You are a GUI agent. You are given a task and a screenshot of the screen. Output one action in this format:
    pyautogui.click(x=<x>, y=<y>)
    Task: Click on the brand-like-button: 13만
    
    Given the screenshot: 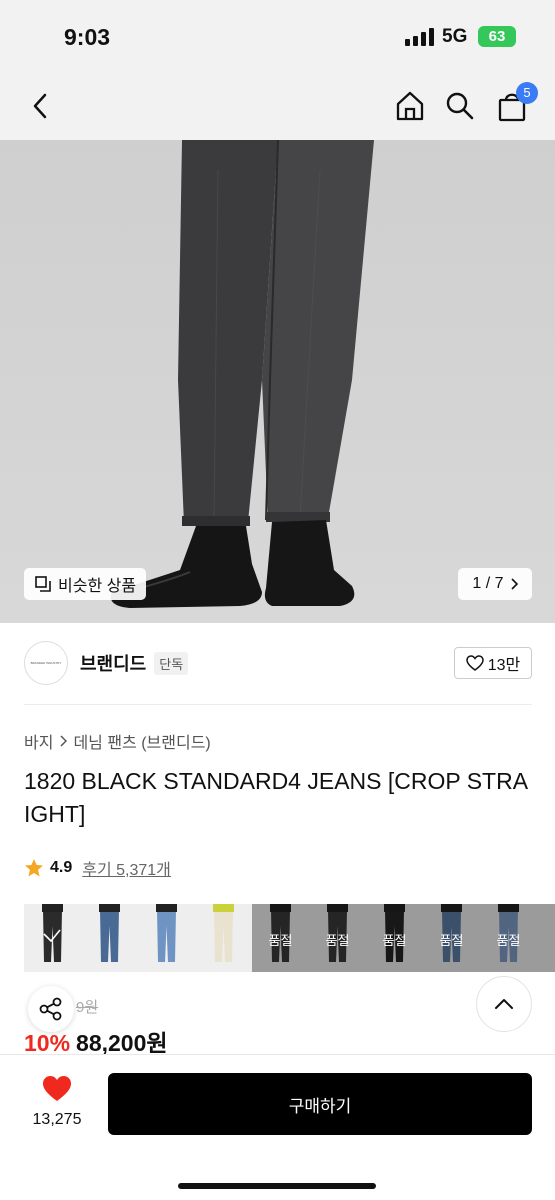 What is the action you would take?
    pyautogui.click(x=493, y=663)
    